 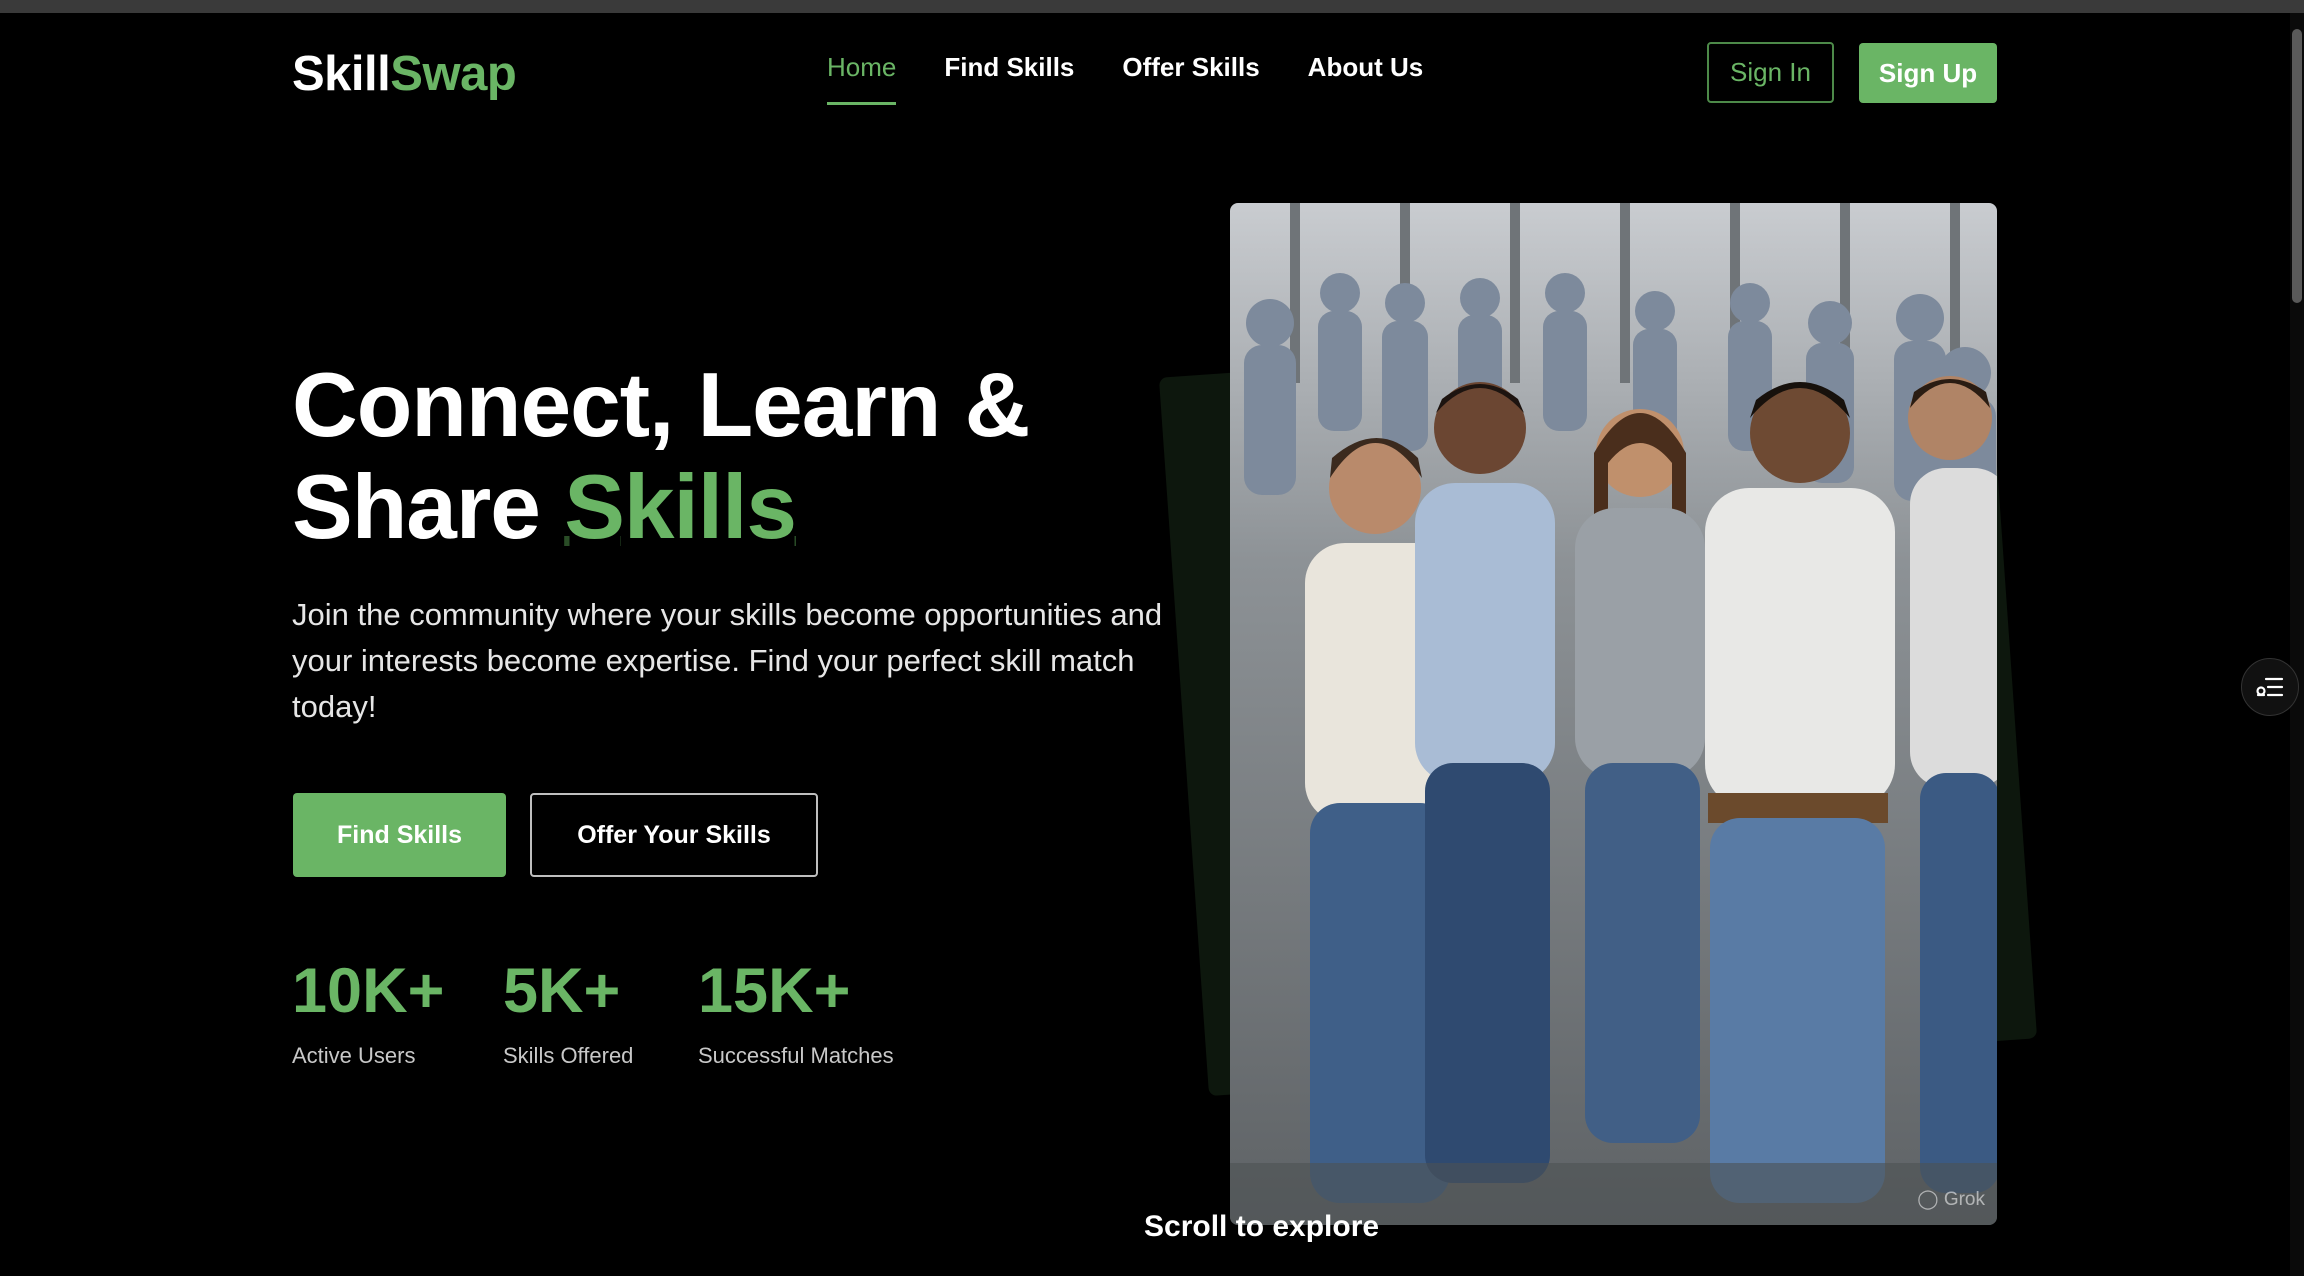 I want to click on find-skills-button: Find Skills, so click(x=399, y=835).